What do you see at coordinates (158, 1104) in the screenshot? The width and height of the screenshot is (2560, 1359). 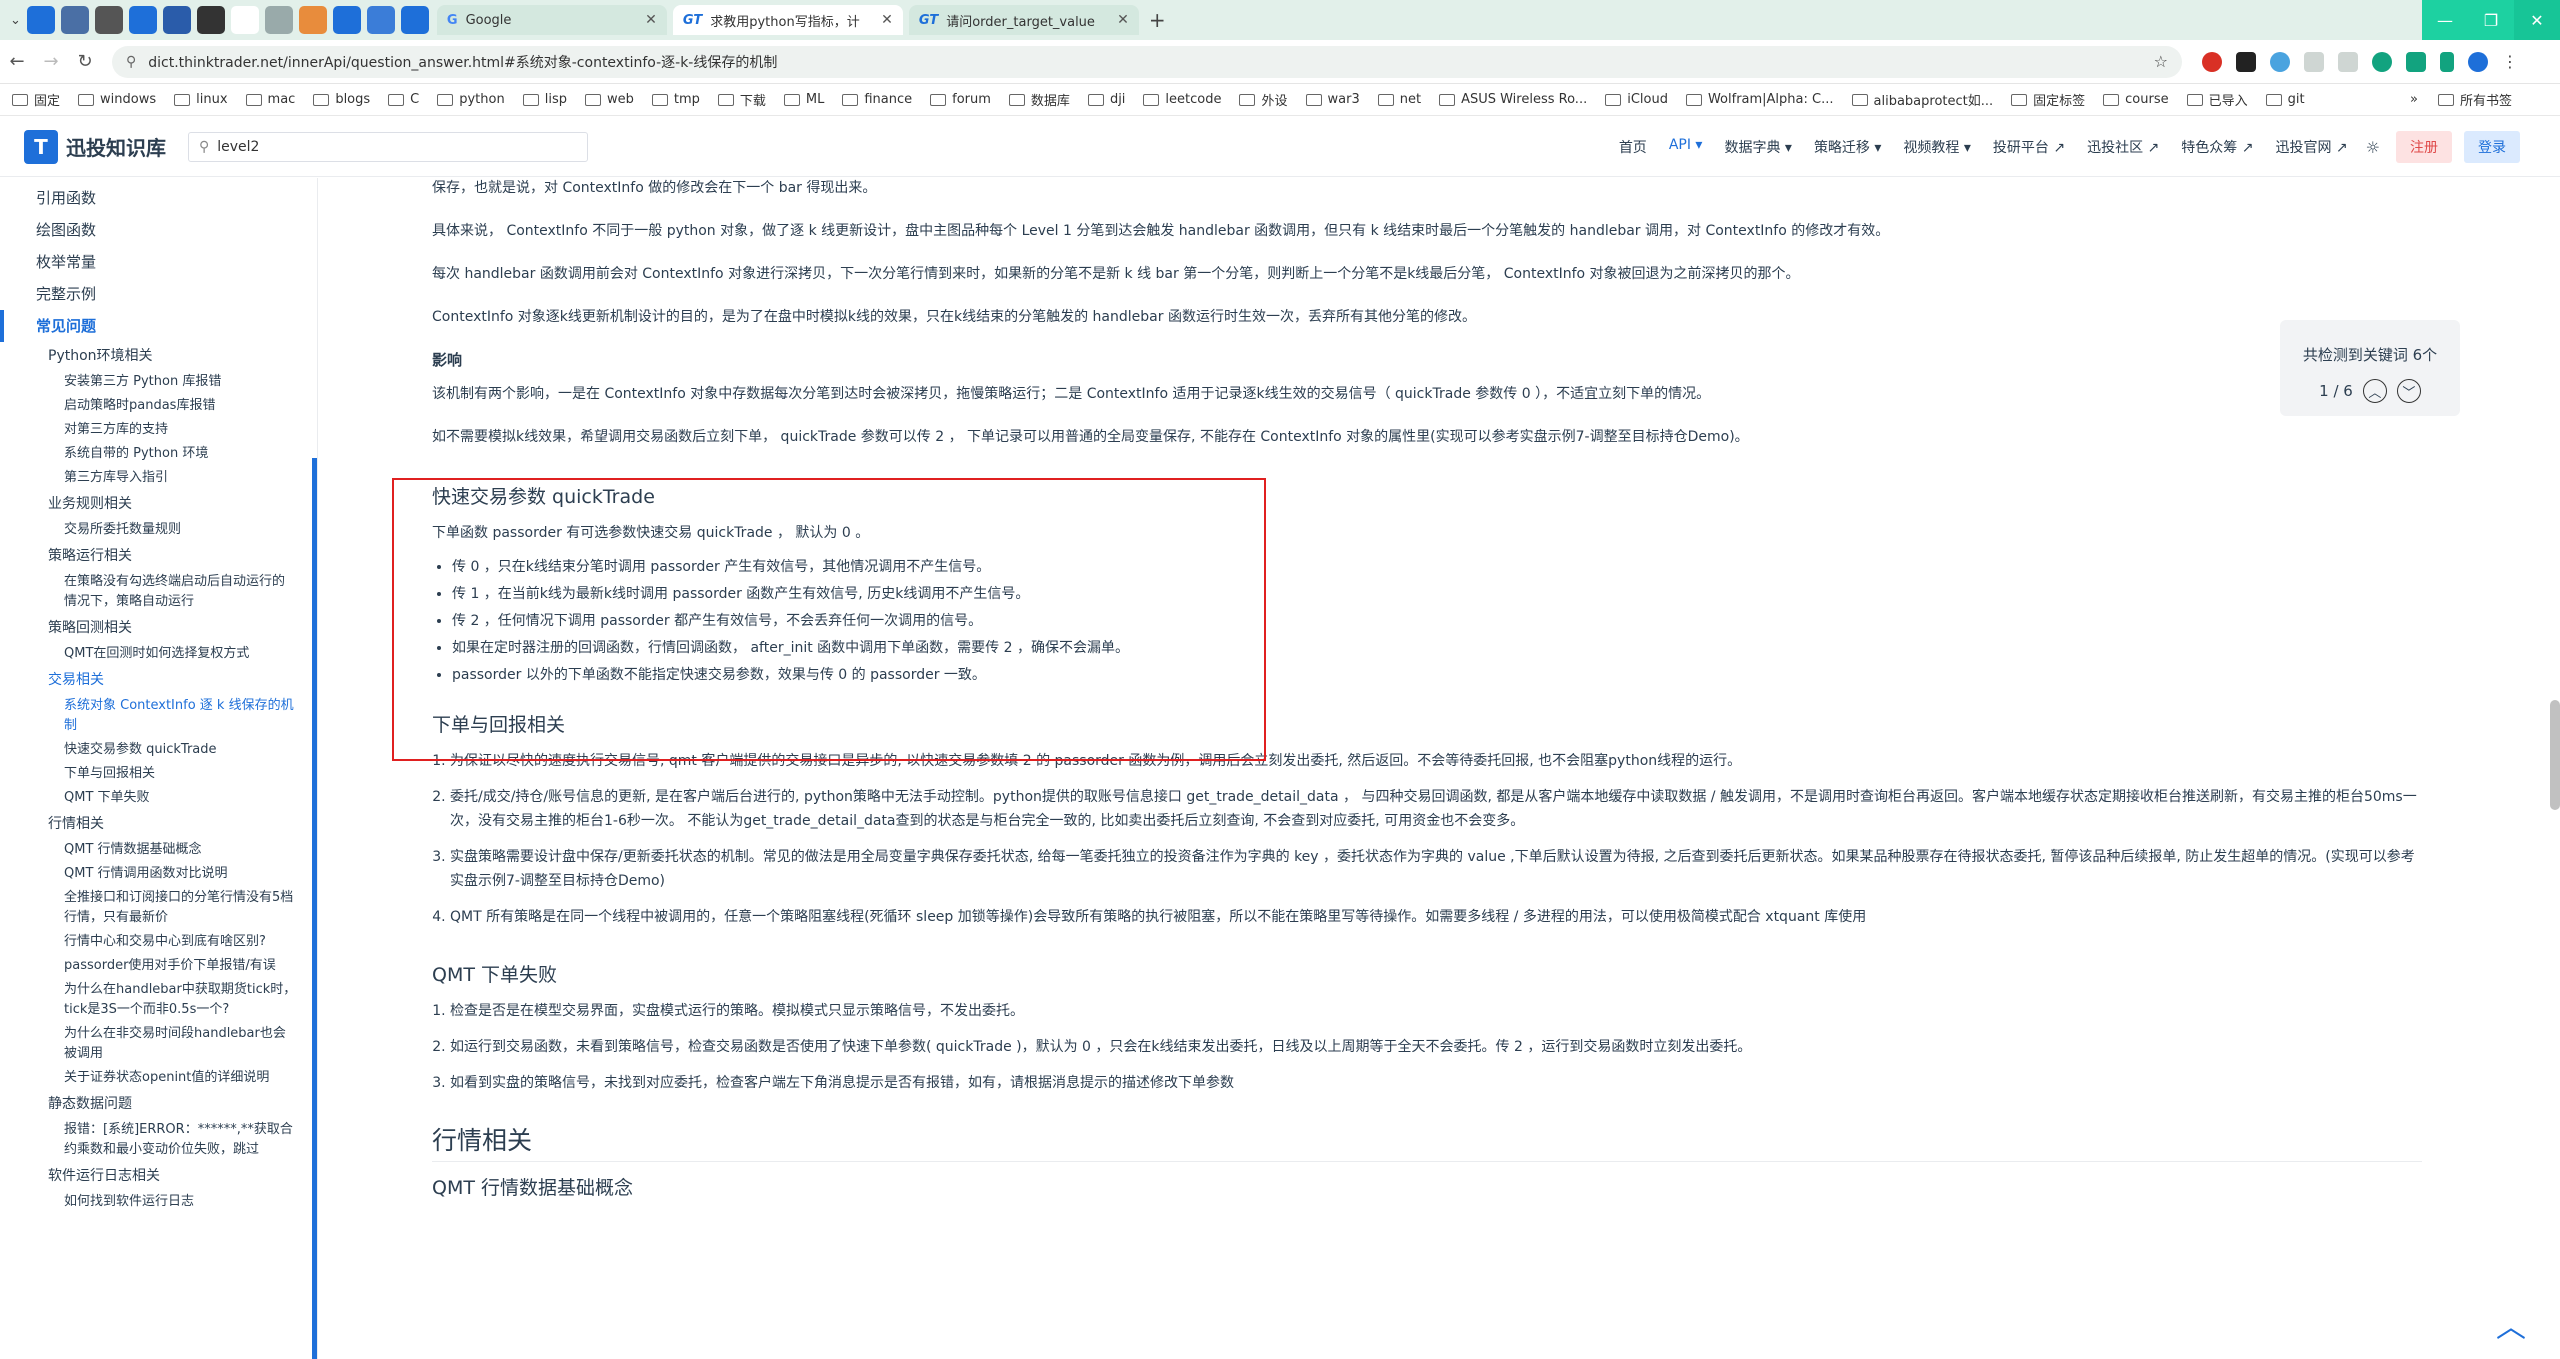 I see `sidebar-group: 静态数据问题` at bounding box center [158, 1104].